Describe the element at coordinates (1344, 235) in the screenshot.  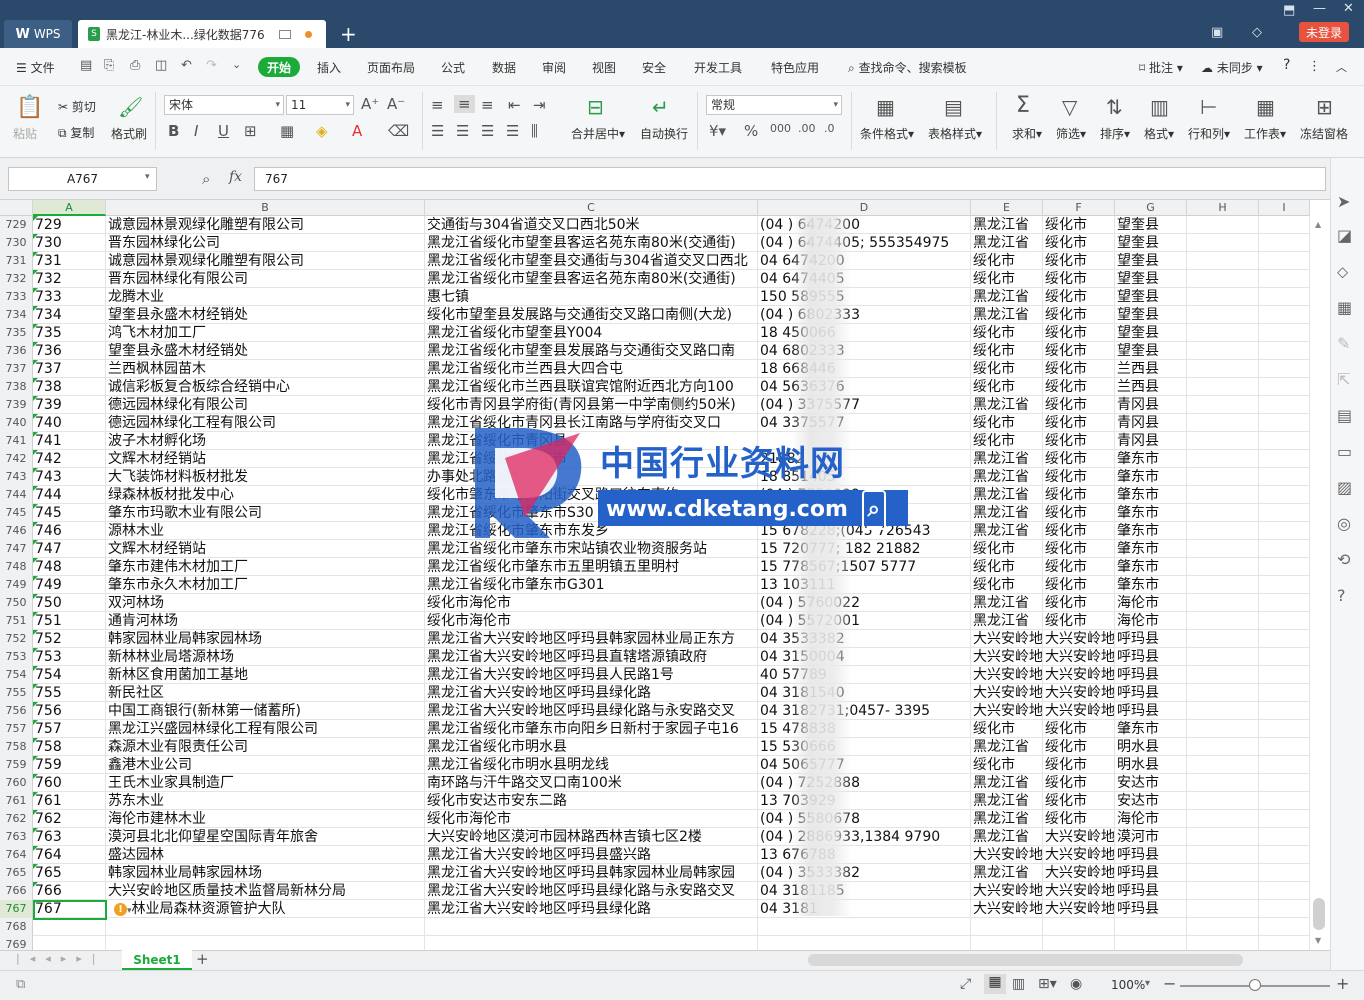
I see `shapes-icon: ◪` at that location.